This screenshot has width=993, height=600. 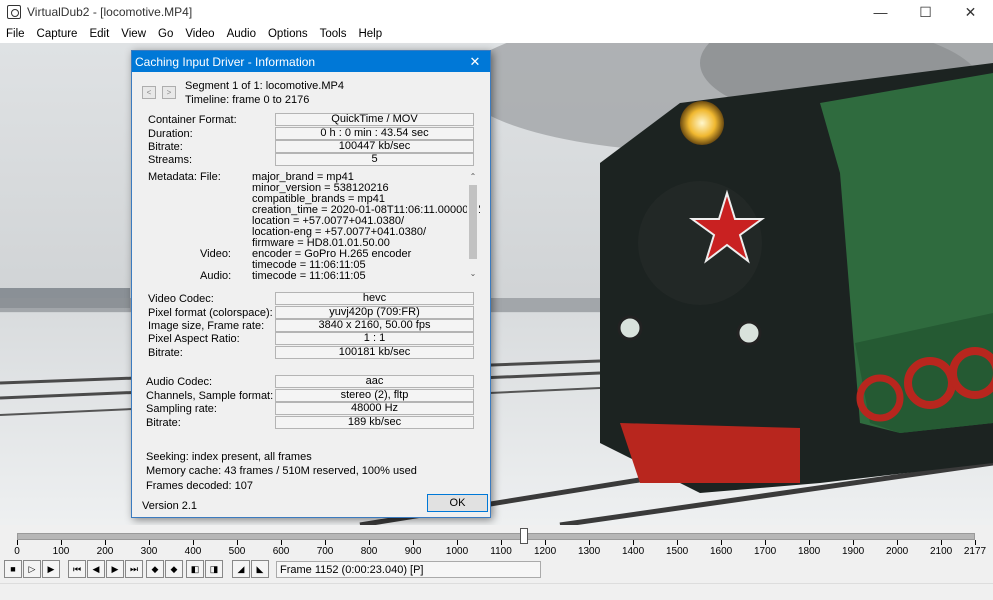 I want to click on pixel-aspect-value: 1, so click(x=374, y=338).